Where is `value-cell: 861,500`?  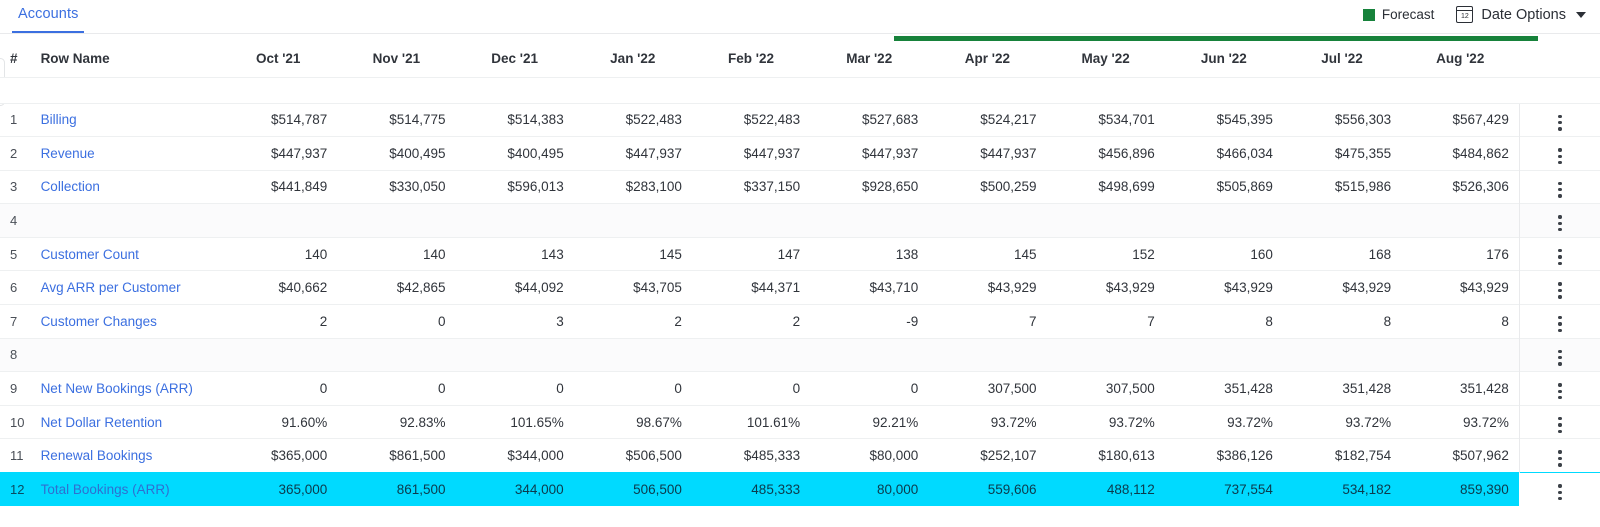 value-cell: 861,500 is located at coordinates (396, 489).